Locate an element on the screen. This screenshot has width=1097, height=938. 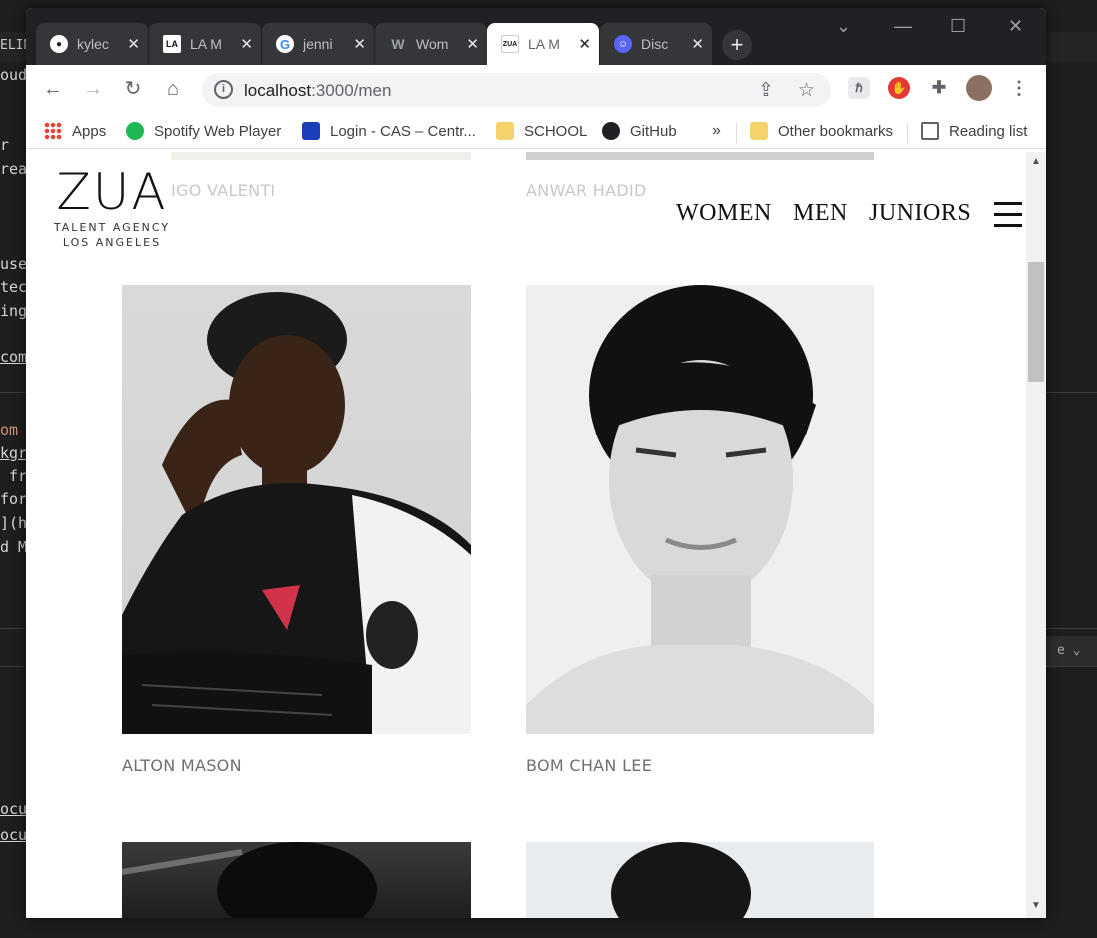
minimize-icon: — is located at coordinates (903, 26).